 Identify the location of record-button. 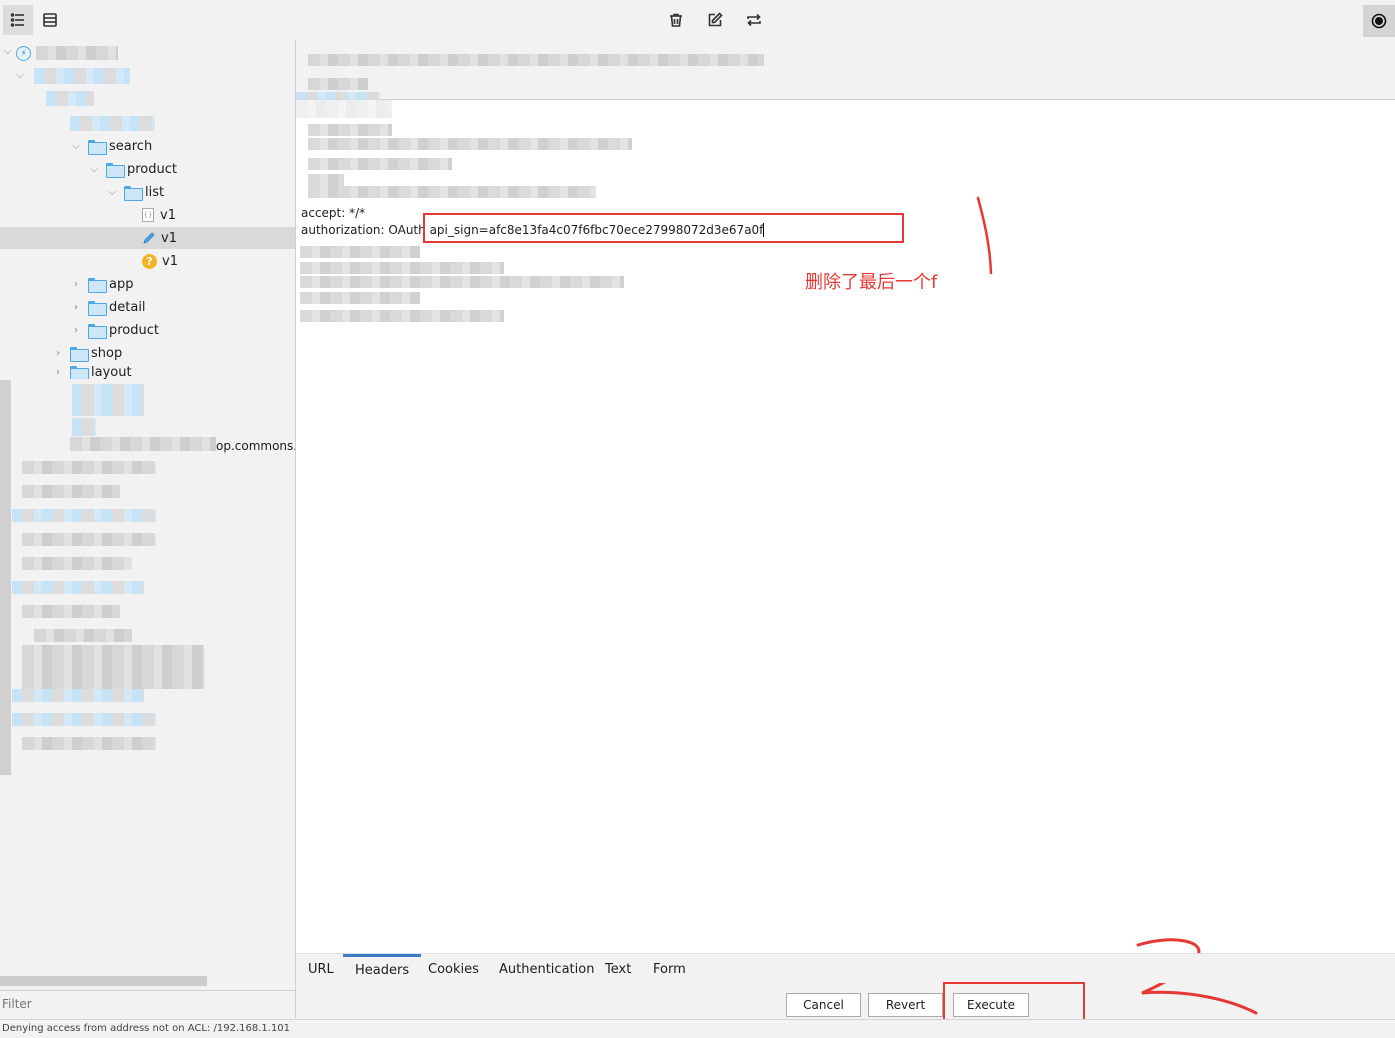
(1379, 21).